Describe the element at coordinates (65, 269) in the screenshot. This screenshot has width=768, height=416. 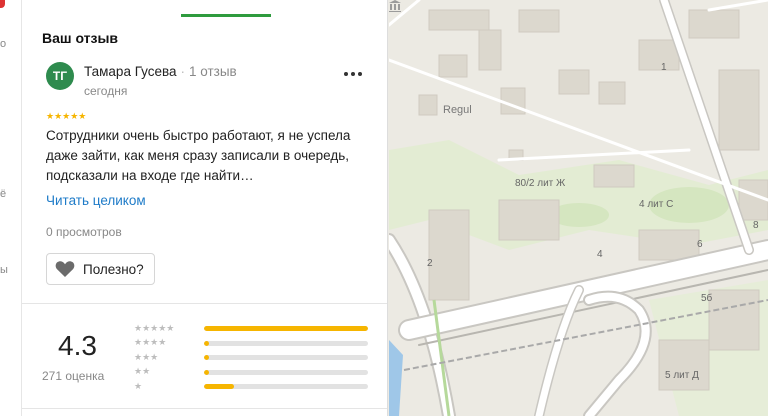
I see `heart-icon` at that location.